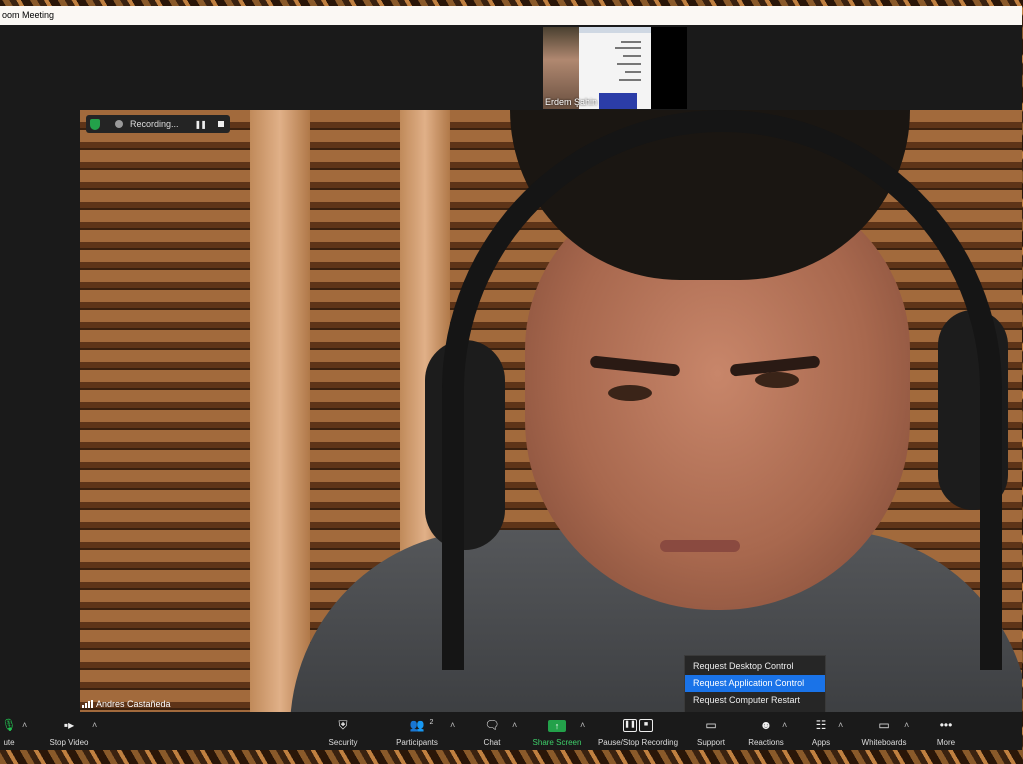 The width and height of the screenshot is (1023, 764). I want to click on whiteboards-label: Whiteboards, so click(884, 742).